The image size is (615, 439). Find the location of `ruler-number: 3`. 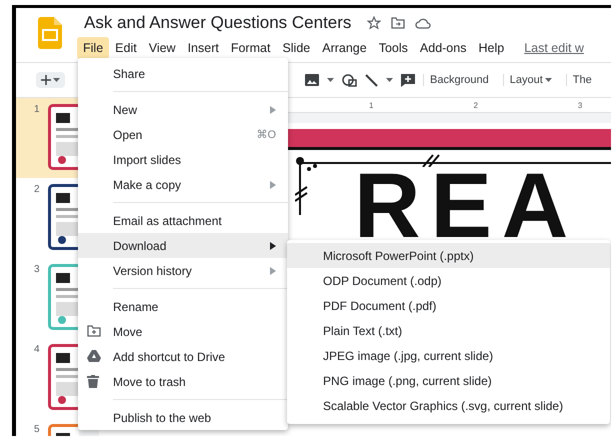

ruler-number: 3 is located at coordinates (580, 105).